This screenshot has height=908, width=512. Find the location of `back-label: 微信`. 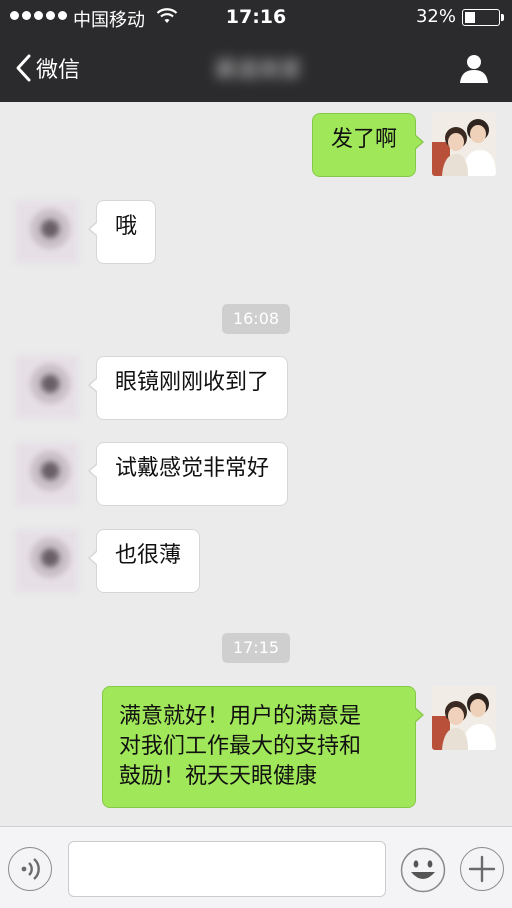

back-label: 微信 is located at coordinates (58, 70).